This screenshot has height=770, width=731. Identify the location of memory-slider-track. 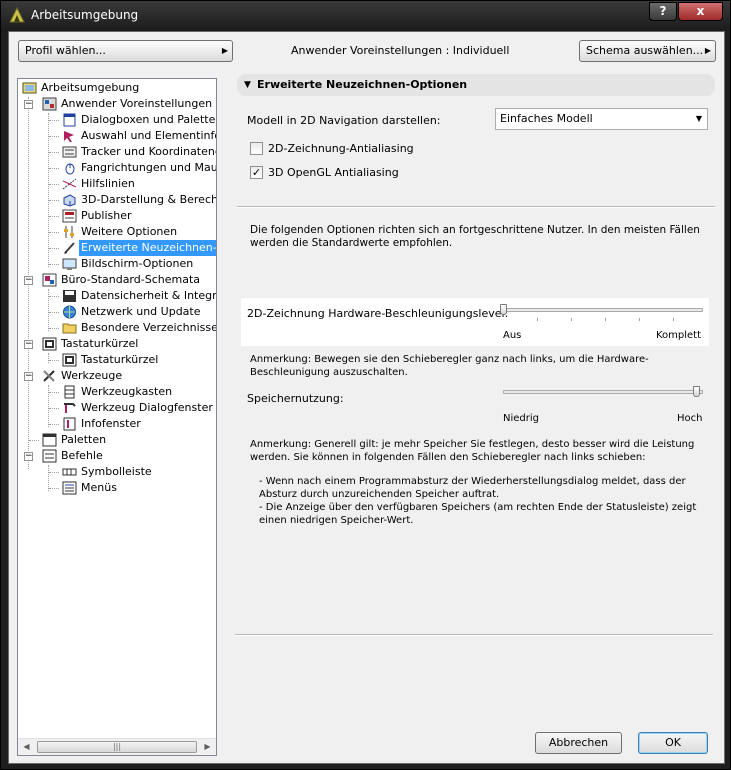
(603, 392).